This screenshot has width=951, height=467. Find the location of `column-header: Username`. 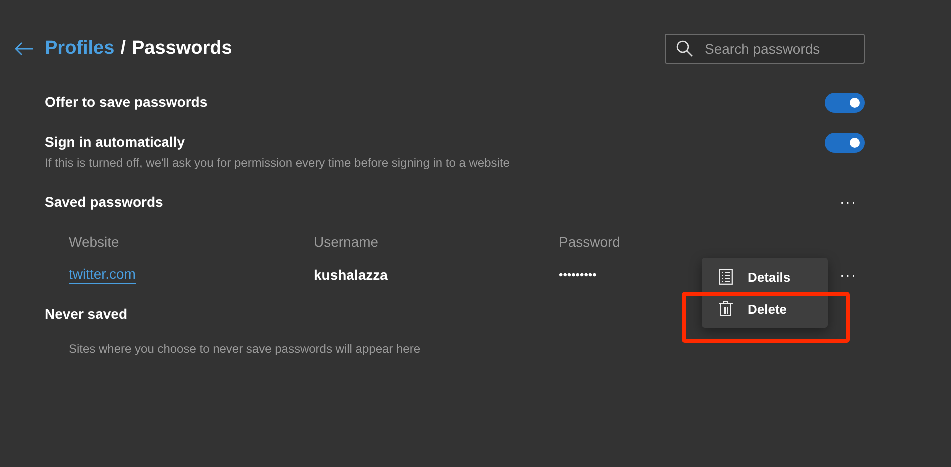

column-header: Username is located at coordinates (346, 242).